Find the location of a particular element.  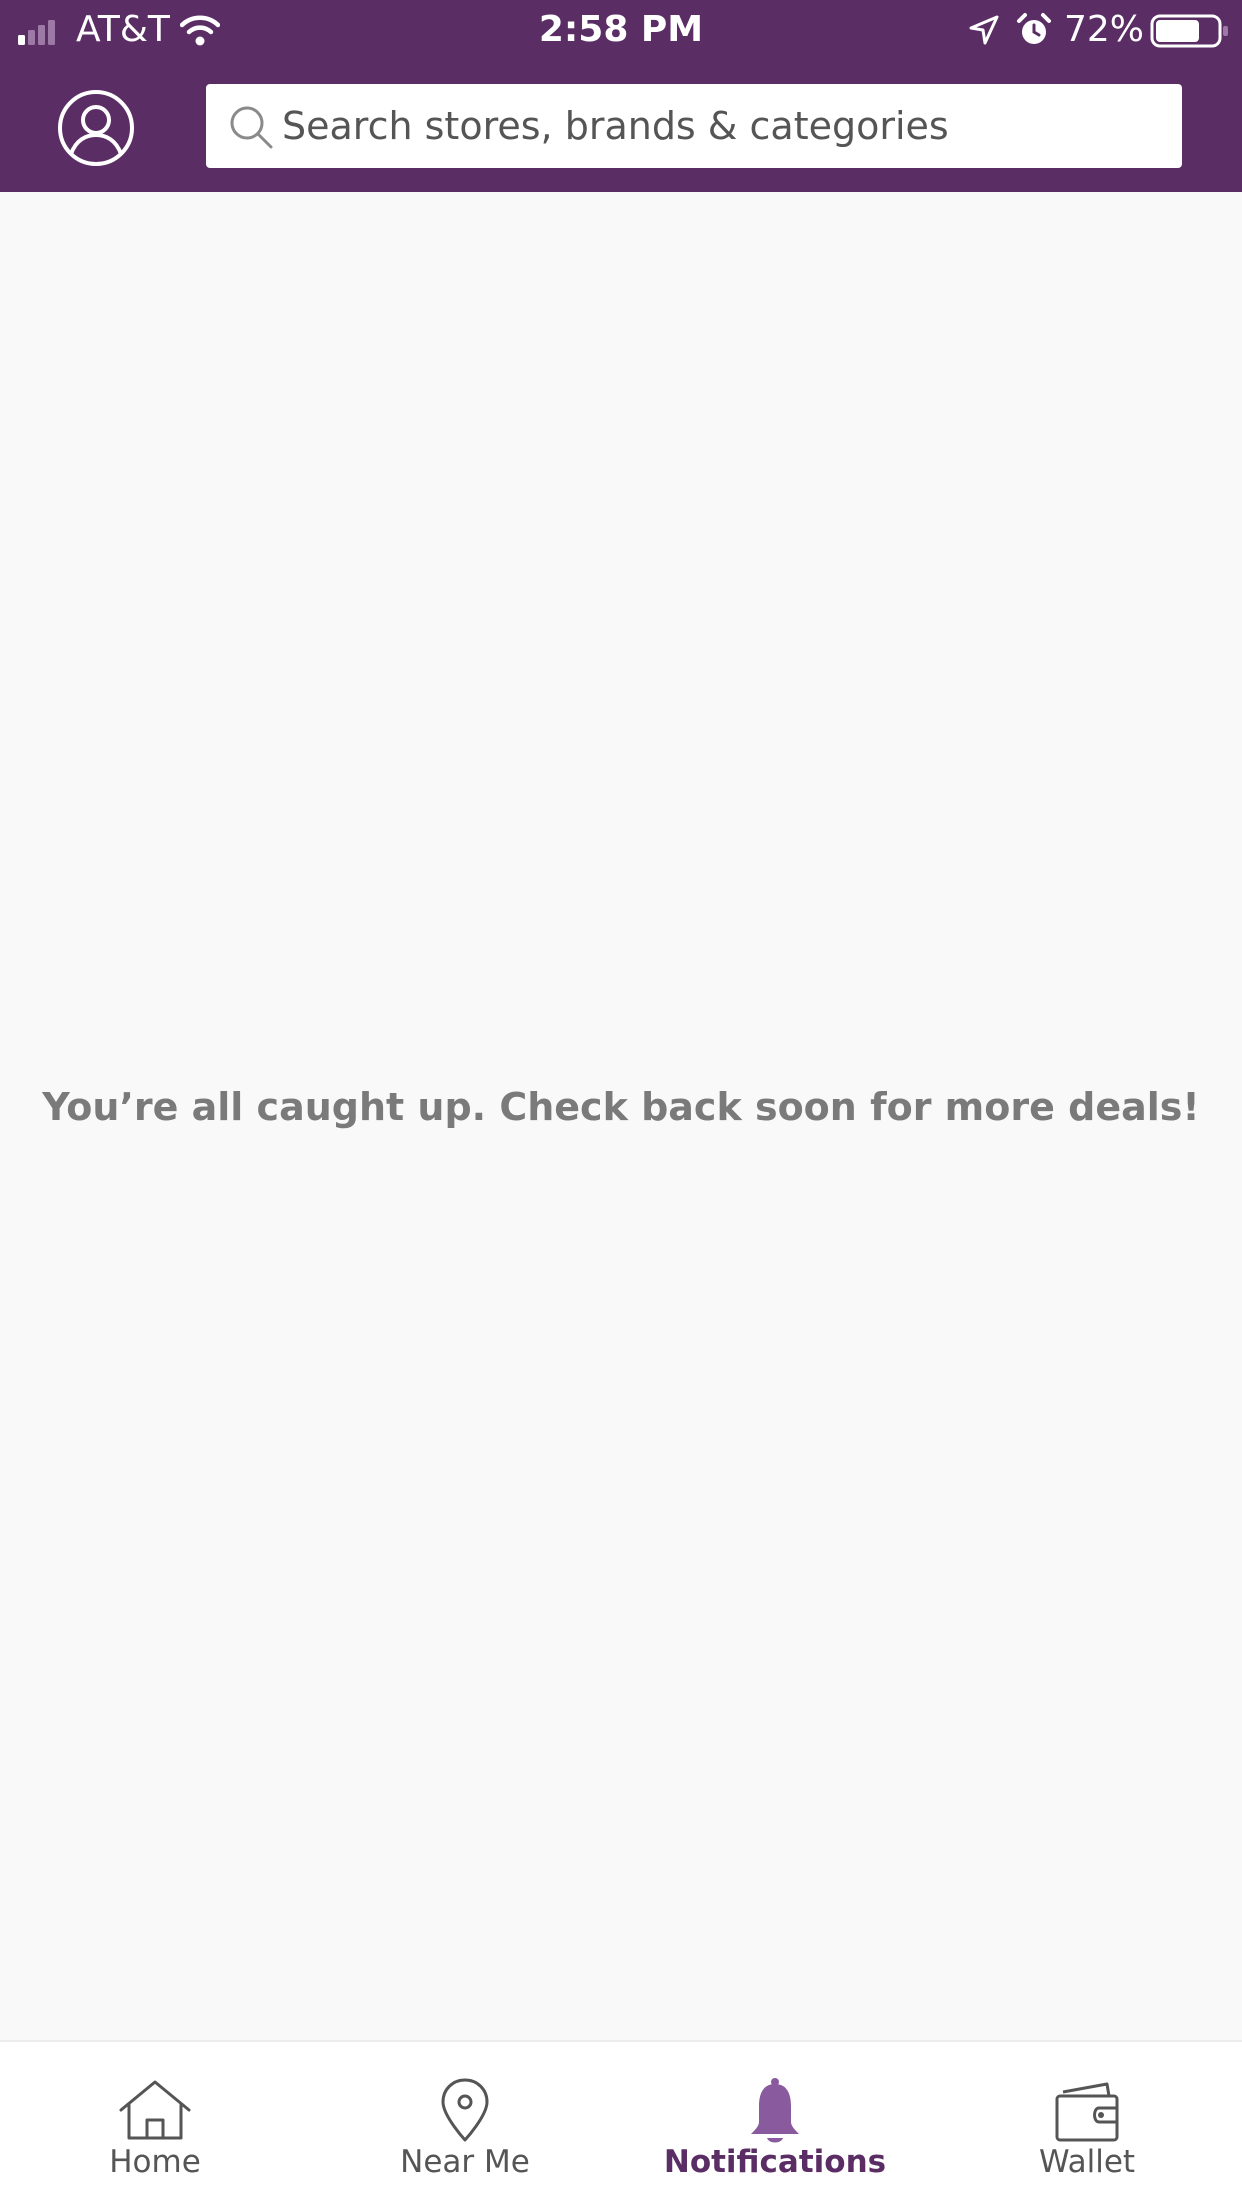

status-time: 2:58 PM is located at coordinates (621, 29).